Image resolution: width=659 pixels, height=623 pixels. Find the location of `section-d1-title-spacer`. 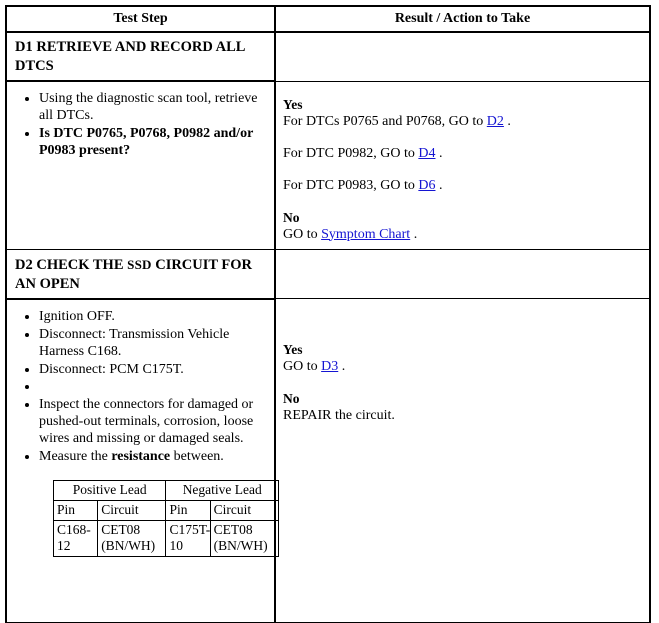

section-d1-title-spacer is located at coordinates (462, 56).